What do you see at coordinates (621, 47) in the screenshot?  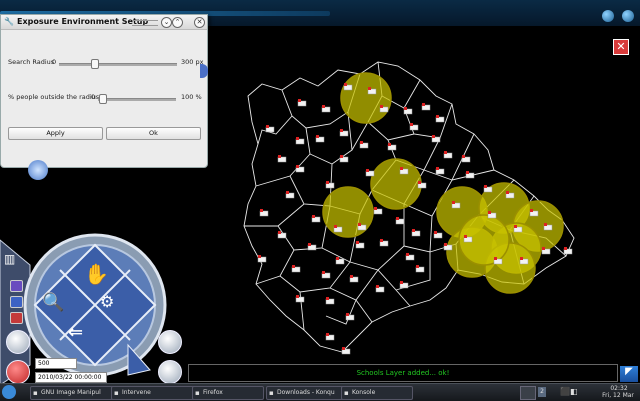 I see `map-close-button: ✕` at bounding box center [621, 47].